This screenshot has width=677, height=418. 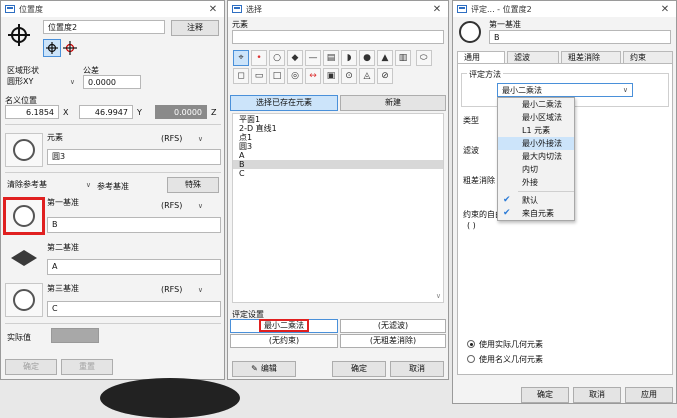 What do you see at coordinates (172, 289) in the screenshot?
I see `datum3-rfs-value: (RFS)` at bounding box center [172, 289].